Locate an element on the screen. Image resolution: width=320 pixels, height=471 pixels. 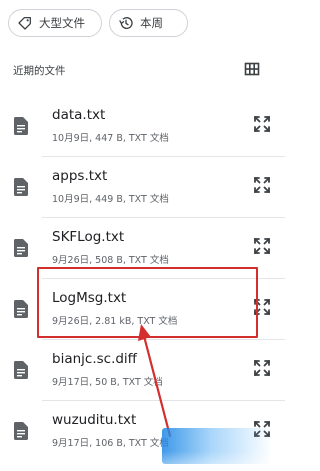
this-week-label: 本周 is located at coordinates (151, 23).